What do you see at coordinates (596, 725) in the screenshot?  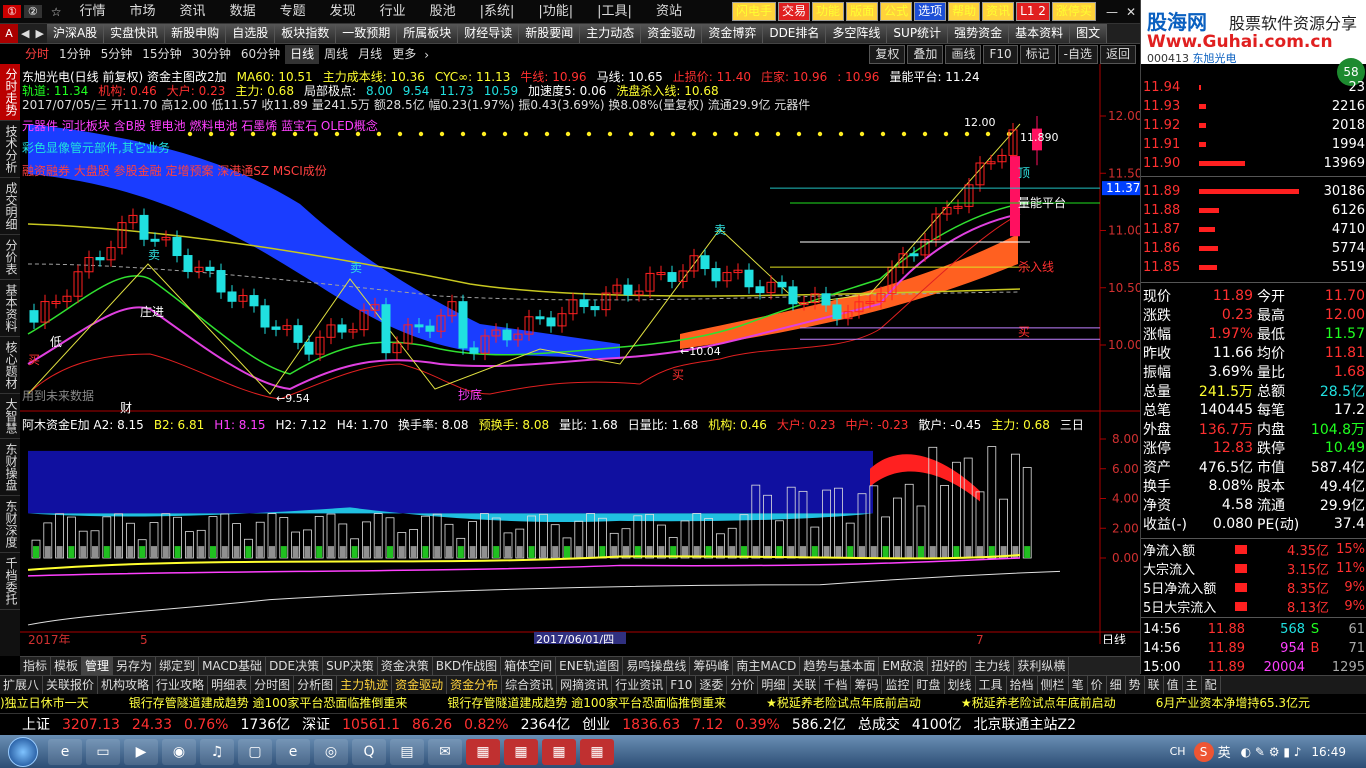 I see `index-item-10: 创业` at bounding box center [596, 725].